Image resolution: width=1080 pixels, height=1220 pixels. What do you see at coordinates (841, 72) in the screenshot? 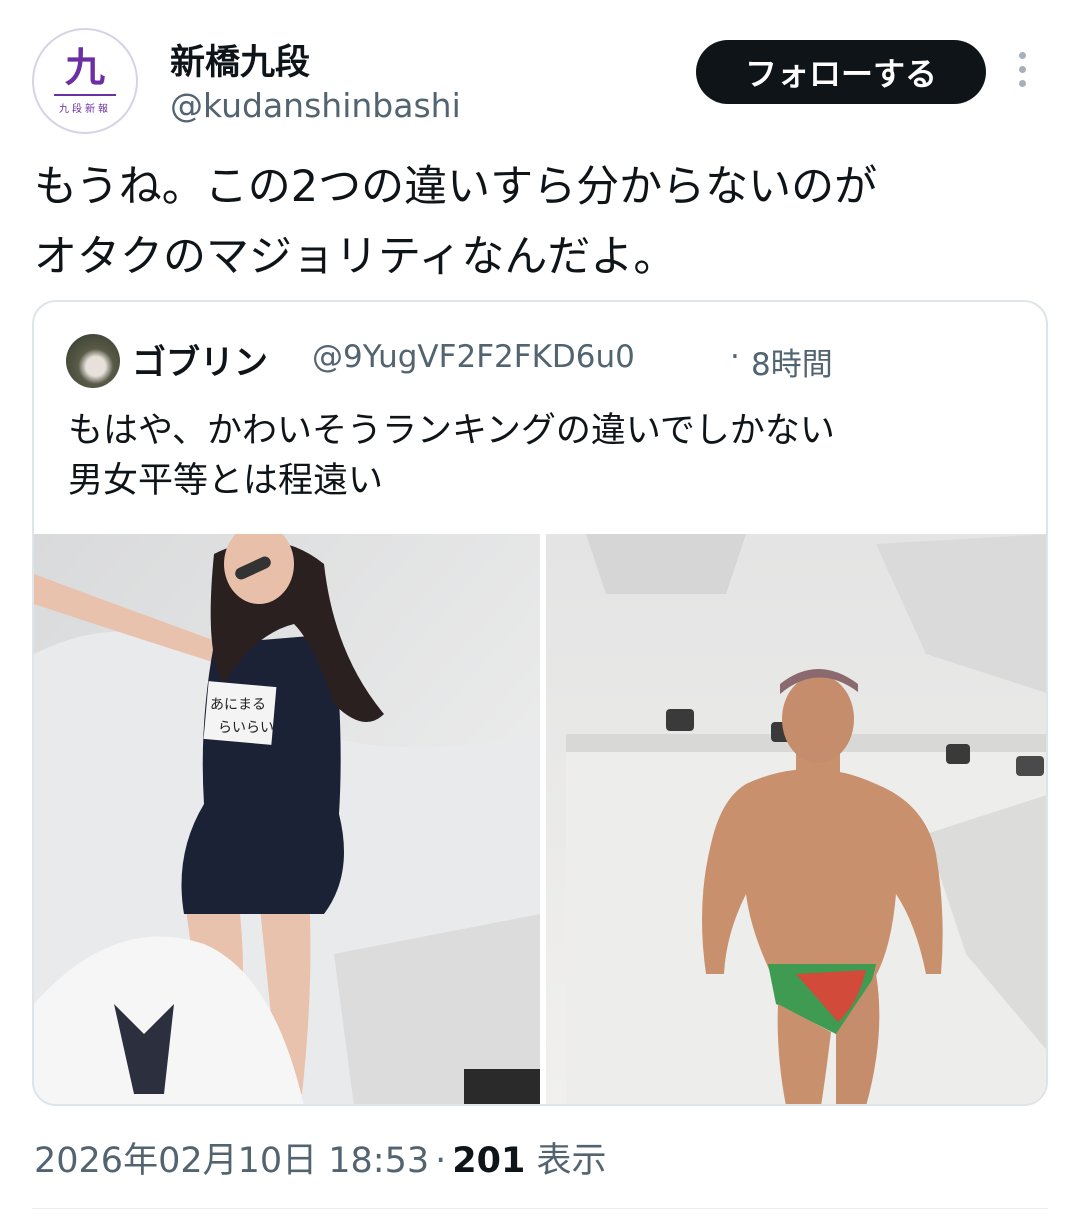
I see `follow-button: フォローする` at bounding box center [841, 72].